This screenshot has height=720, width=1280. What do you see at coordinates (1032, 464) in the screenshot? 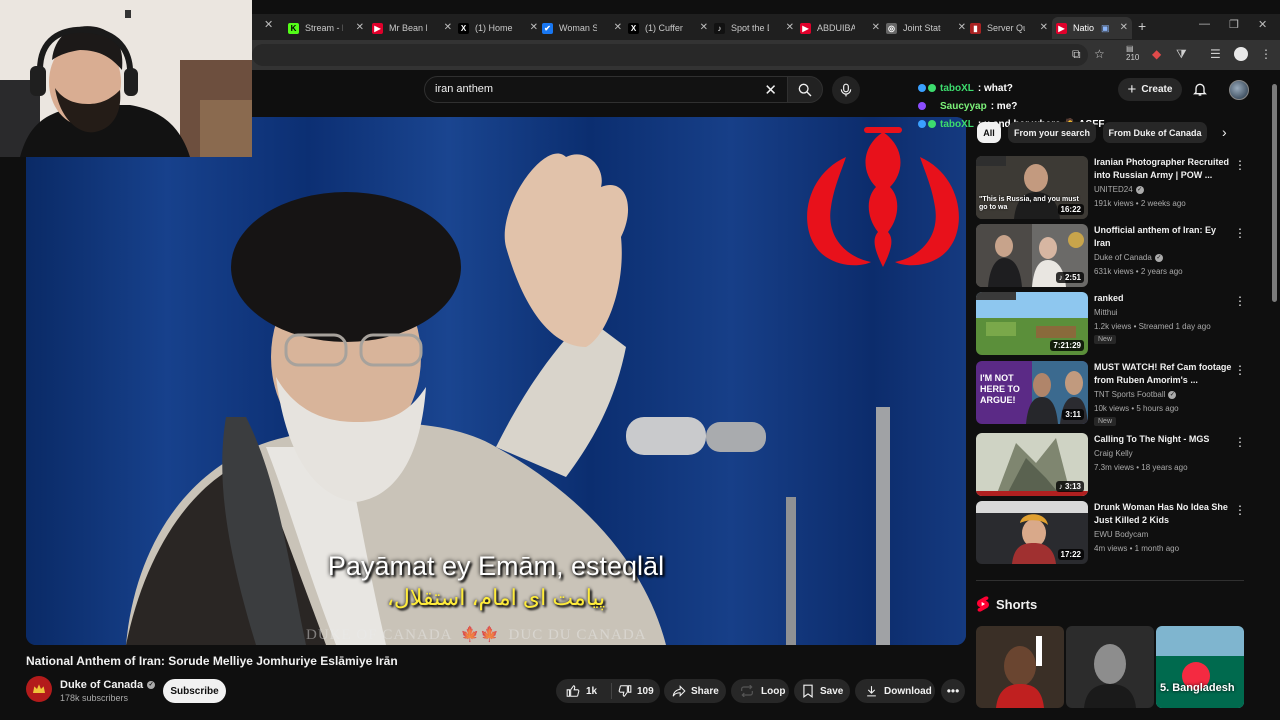
I see `video-thumbnail: ♪ 3:13` at bounding box center [1032, 464].